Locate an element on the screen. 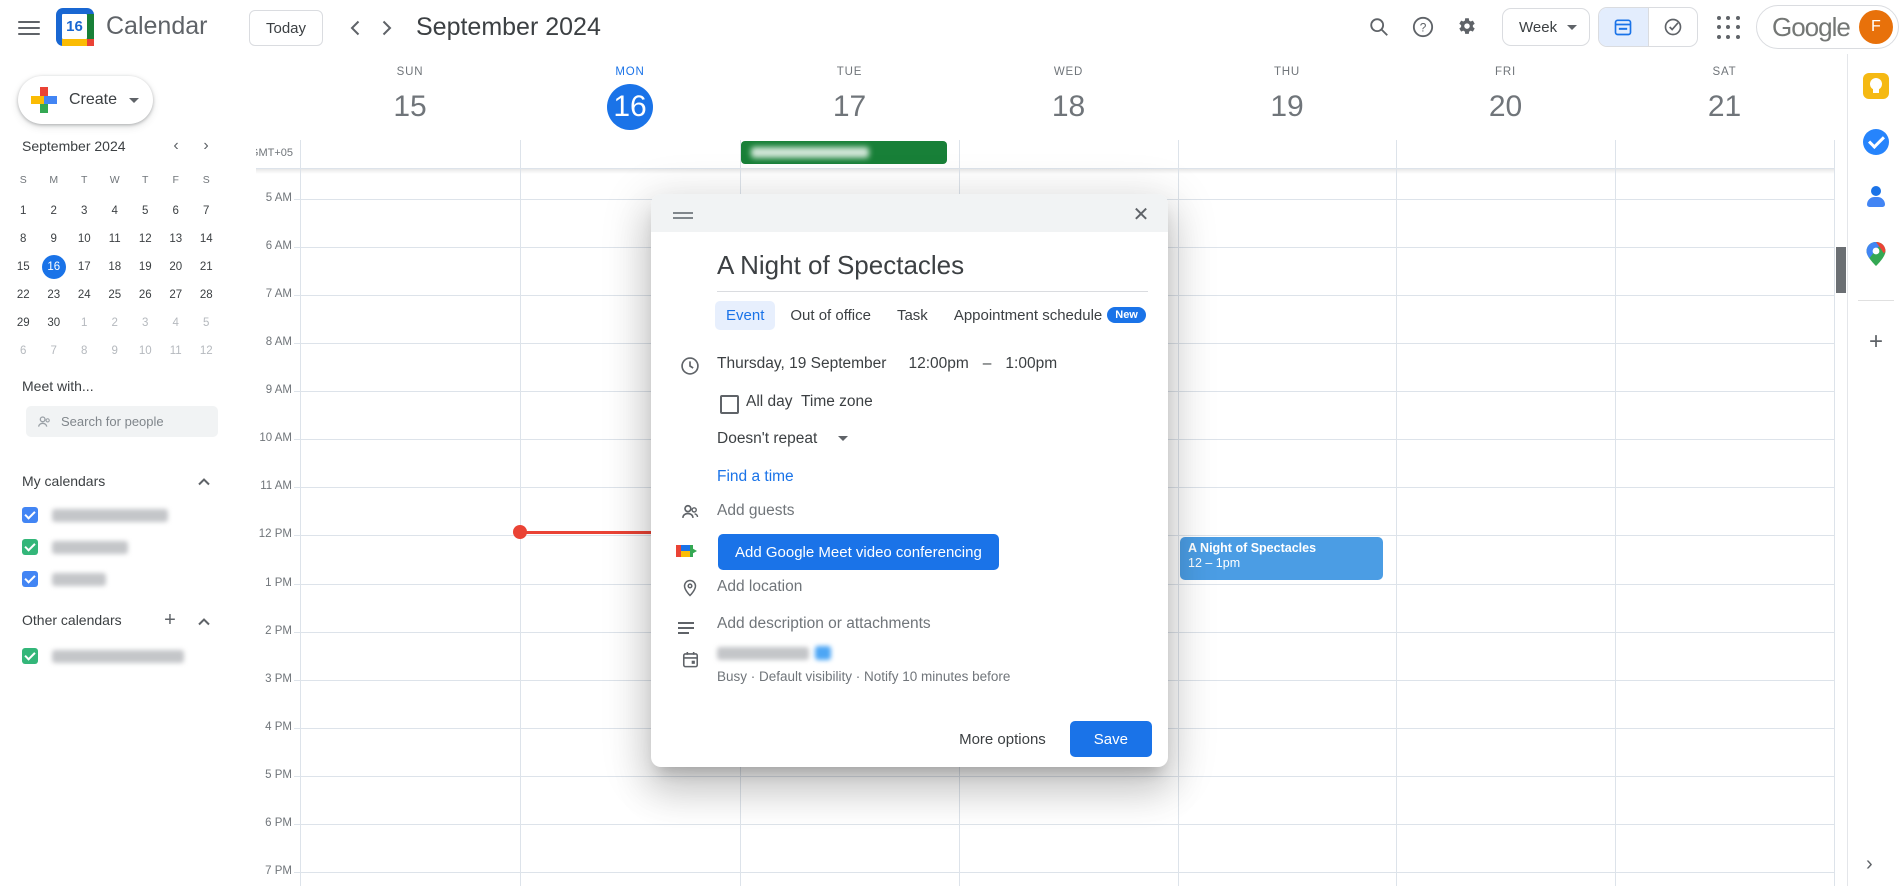 The image size is (1903, 886). maps-icon is located at coordinates (1876, 254).